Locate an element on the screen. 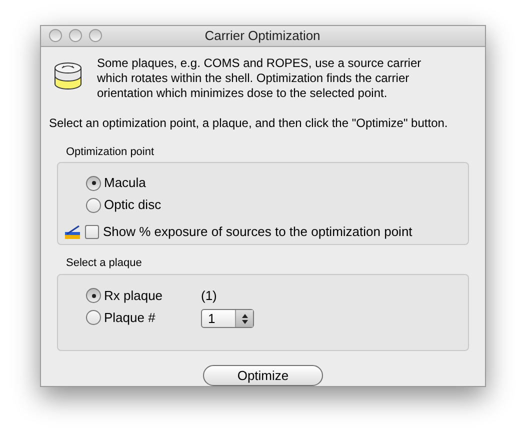 The image size is (525, 442). option-label: Plaque # is located at coordinates (130, 317).